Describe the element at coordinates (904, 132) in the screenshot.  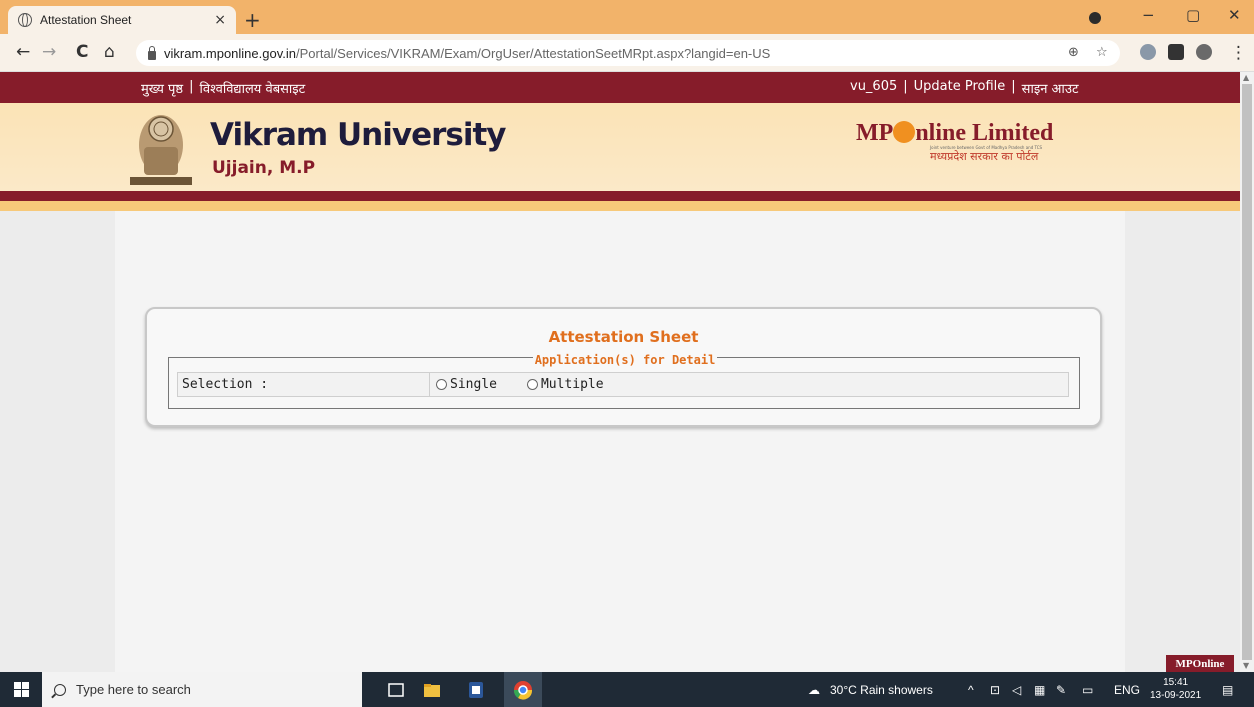
I see `mponline-logo-o` at that location.